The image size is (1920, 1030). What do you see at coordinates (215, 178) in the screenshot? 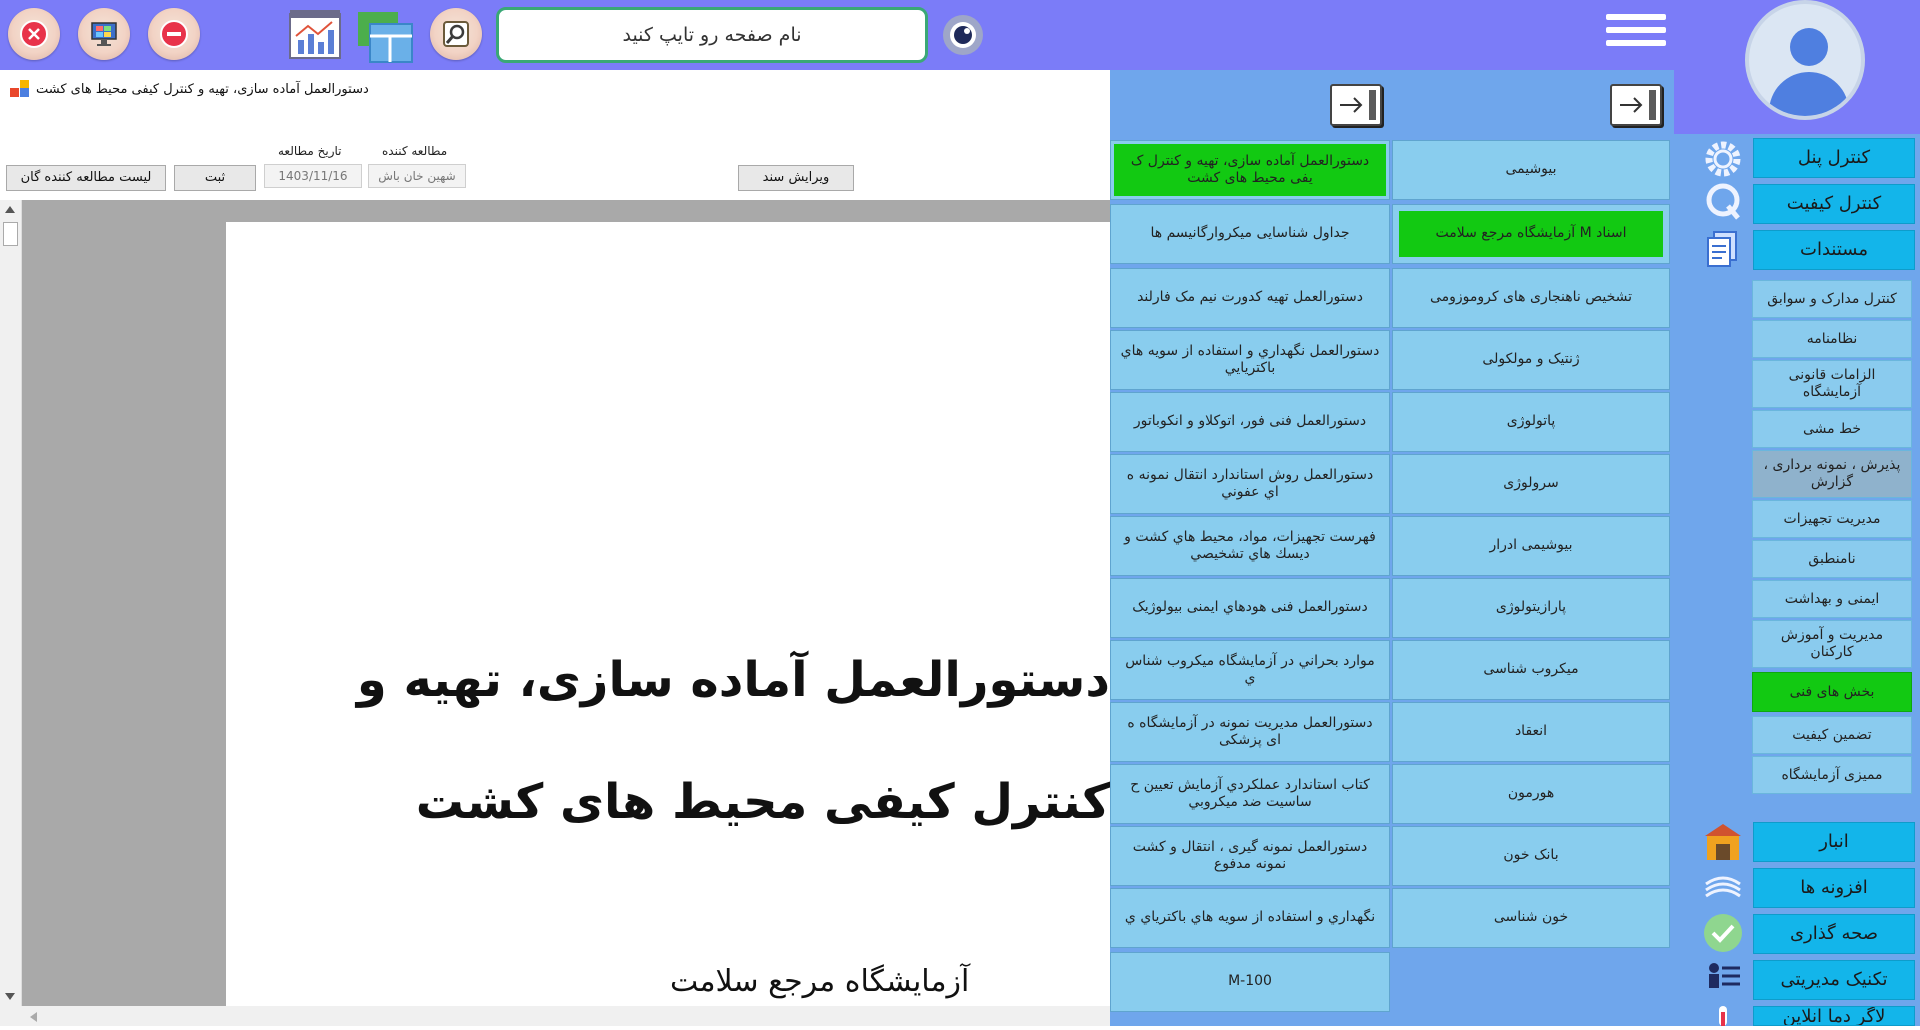
I see `submit-button: ثبت` at bounding box center [215, 178].